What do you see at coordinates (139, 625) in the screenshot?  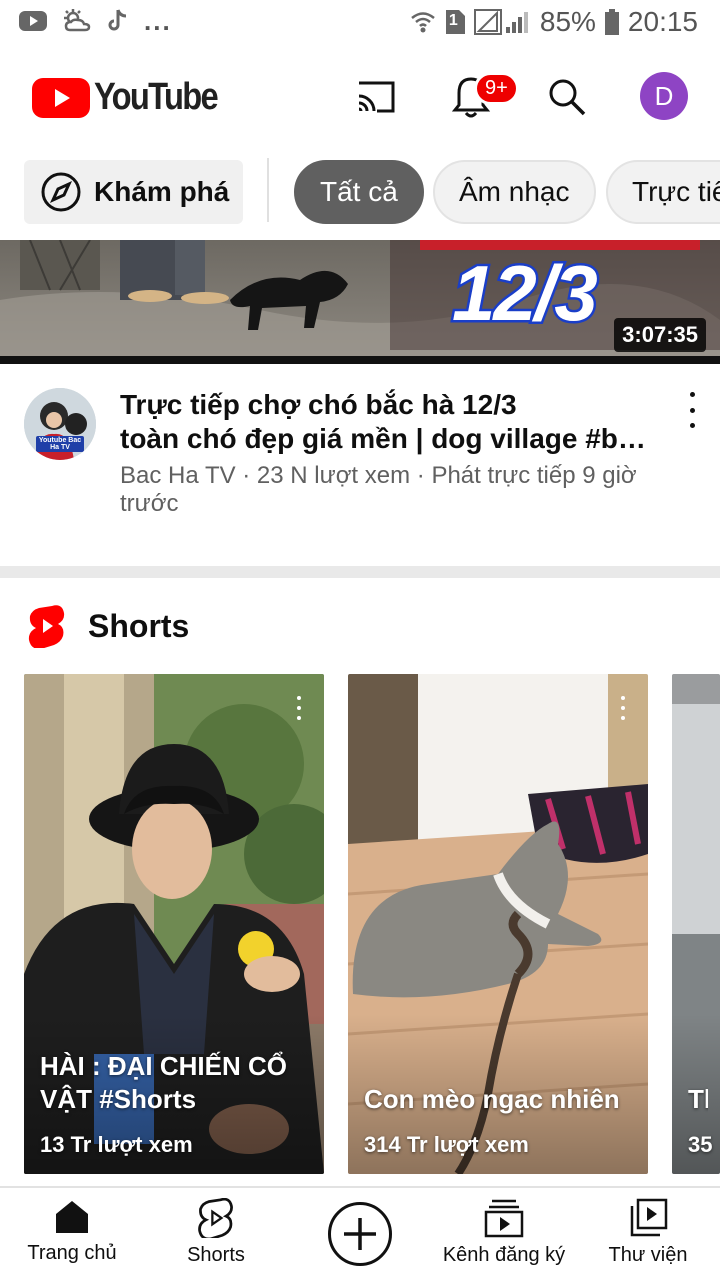 I see `shorts-heading: Shorts` at bounding box center [139, 625].